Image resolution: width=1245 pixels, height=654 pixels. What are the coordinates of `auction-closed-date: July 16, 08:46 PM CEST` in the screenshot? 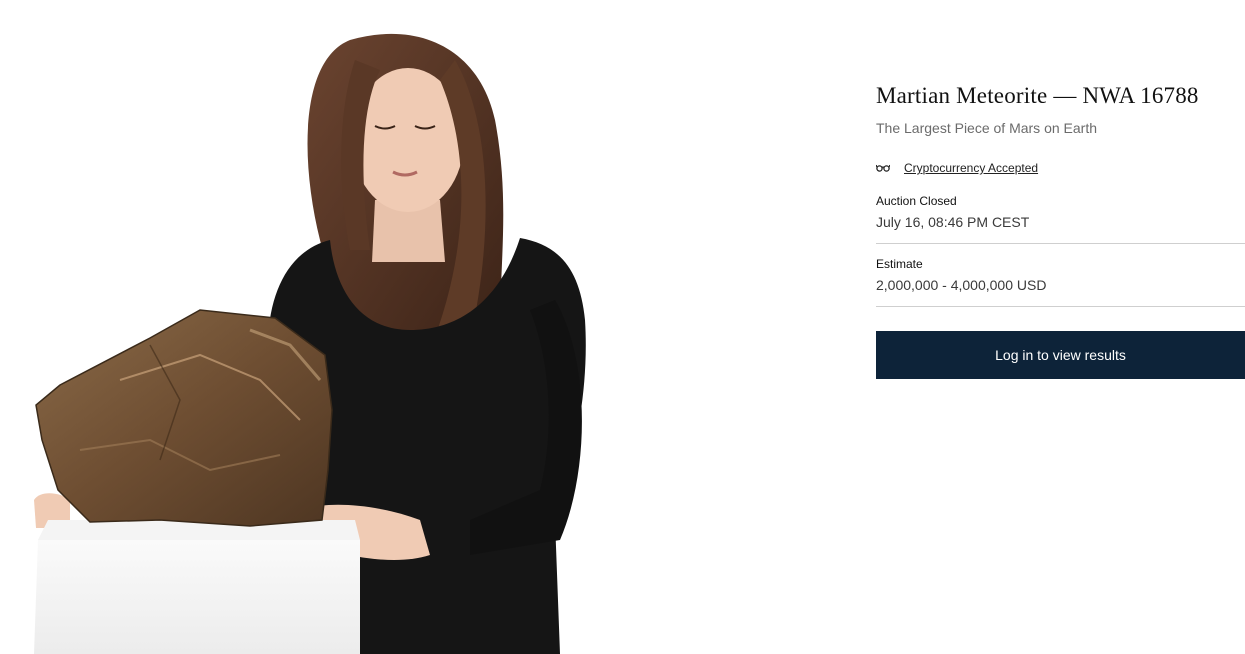 It's located at (953, 222).